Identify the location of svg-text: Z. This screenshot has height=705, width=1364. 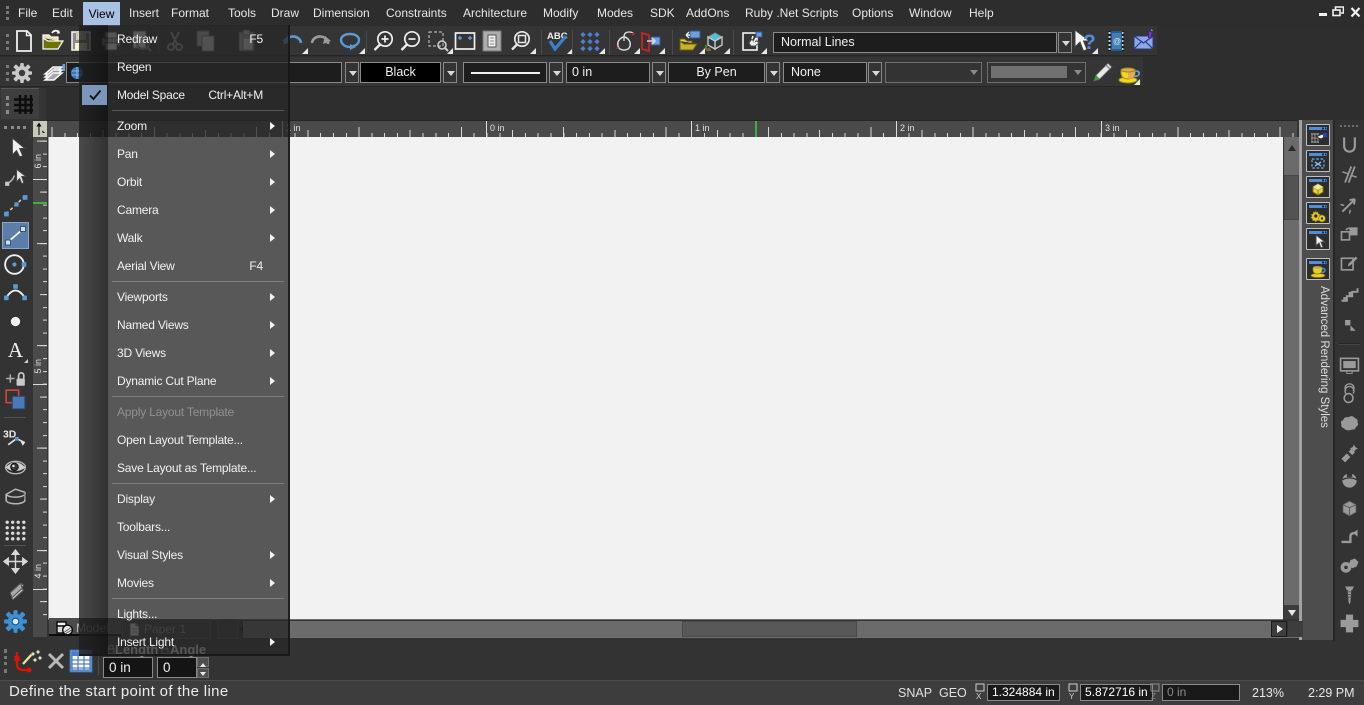
(1153, 696).